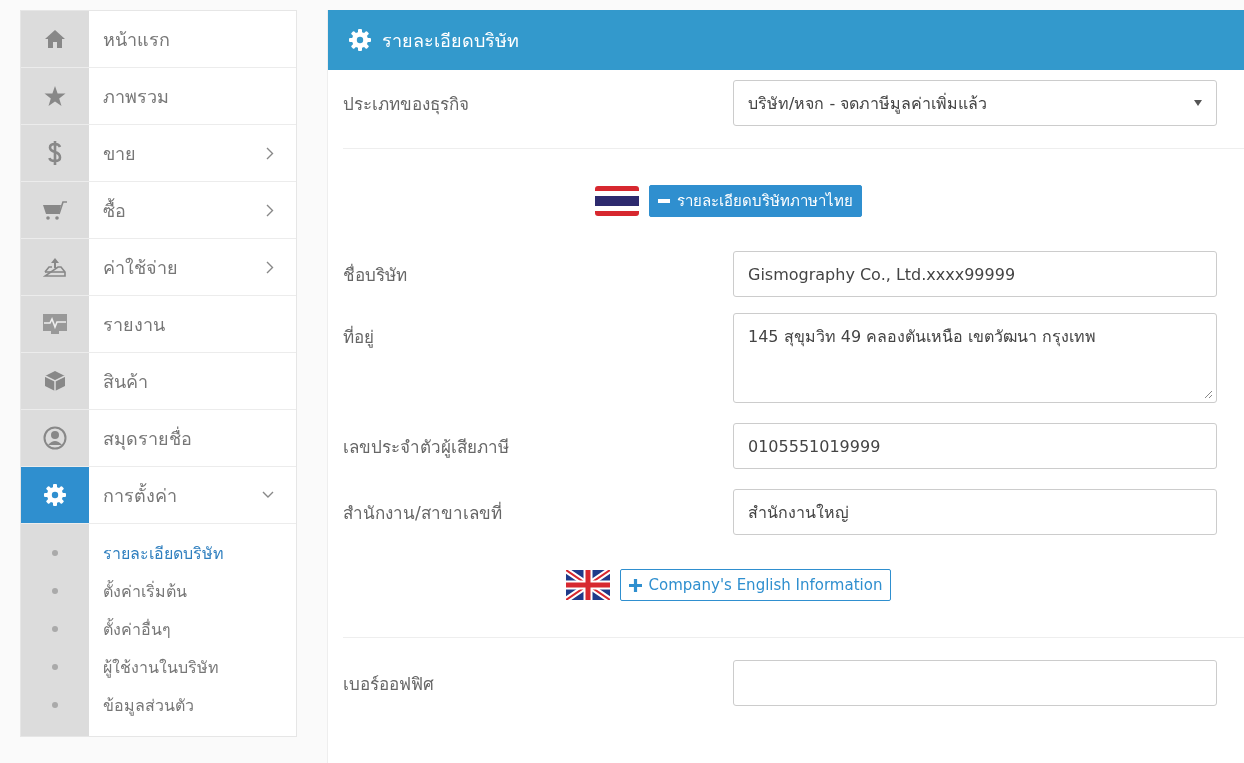 This screenshot has width=1244, height=763. I want to click on input-field, so click(975, 683).